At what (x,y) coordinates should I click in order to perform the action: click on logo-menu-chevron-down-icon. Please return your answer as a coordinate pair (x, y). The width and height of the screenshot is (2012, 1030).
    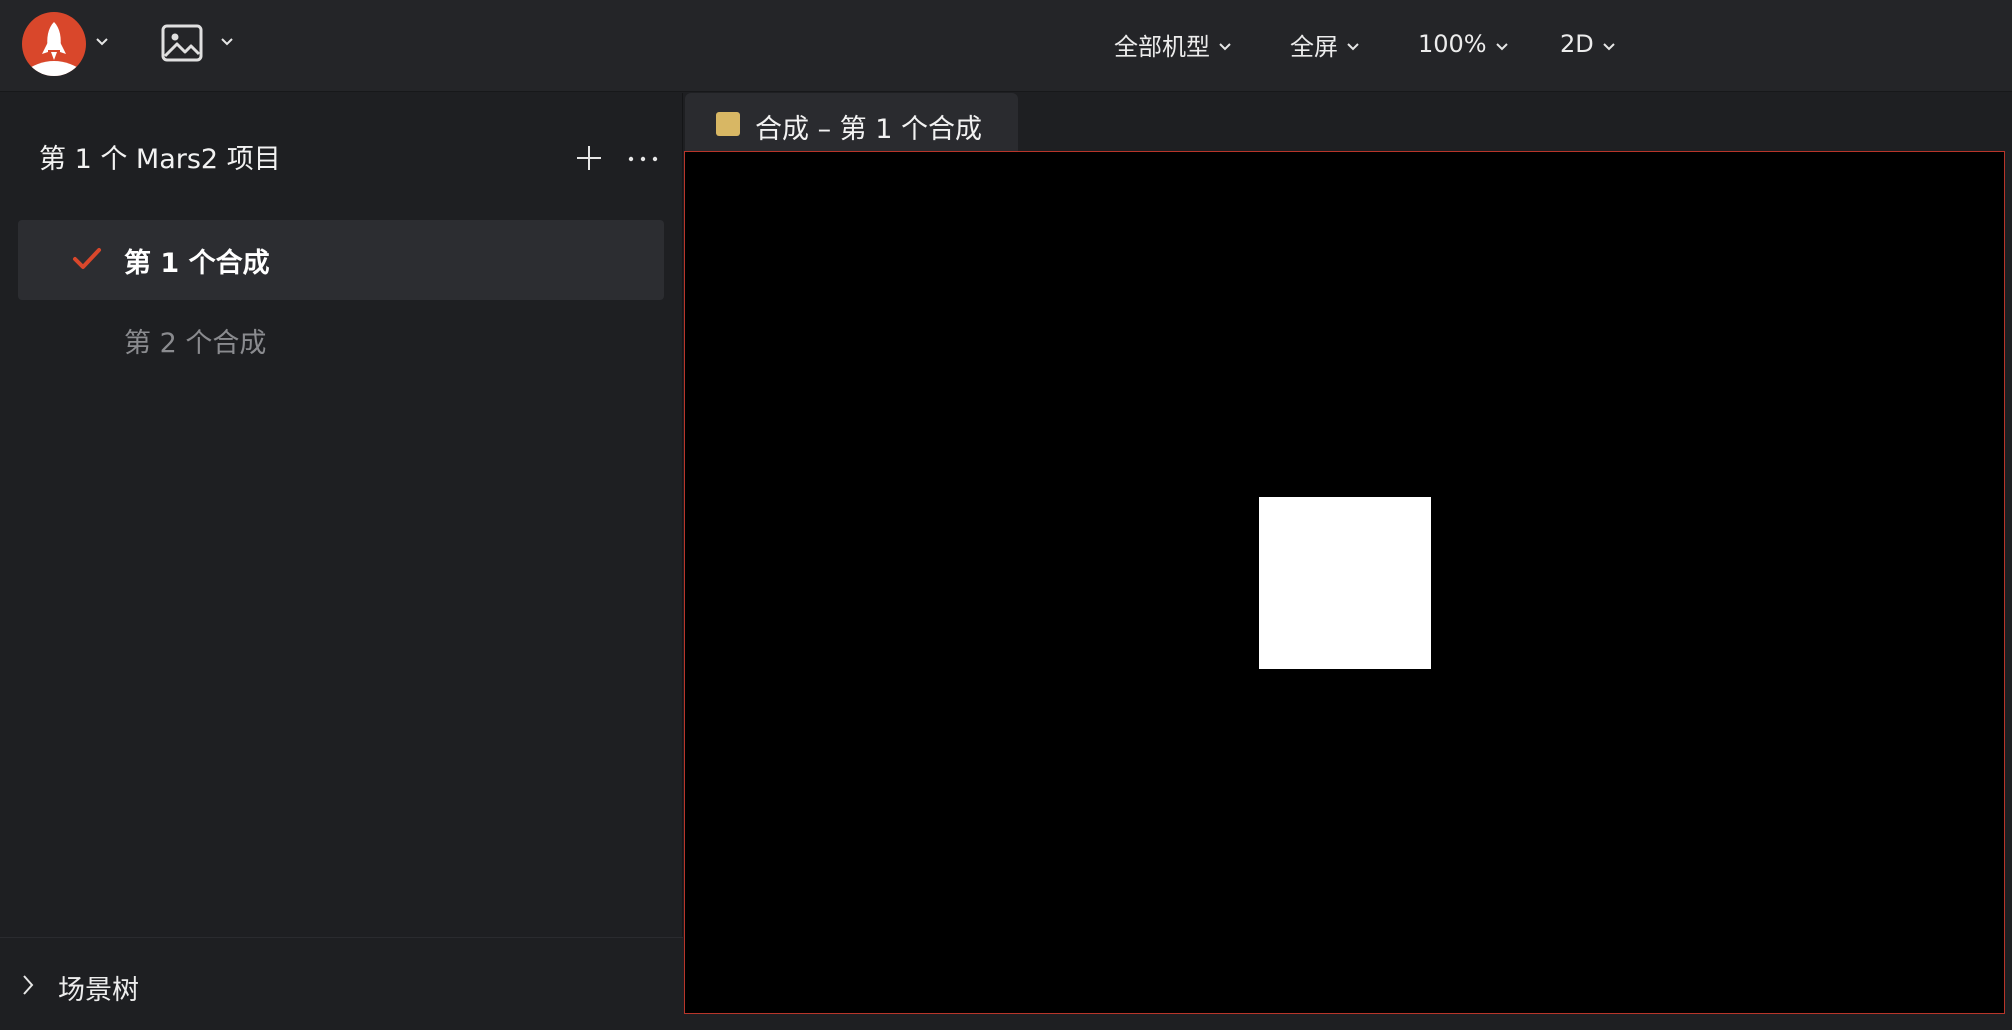
    Looking at the image, I should click on (102, 42).